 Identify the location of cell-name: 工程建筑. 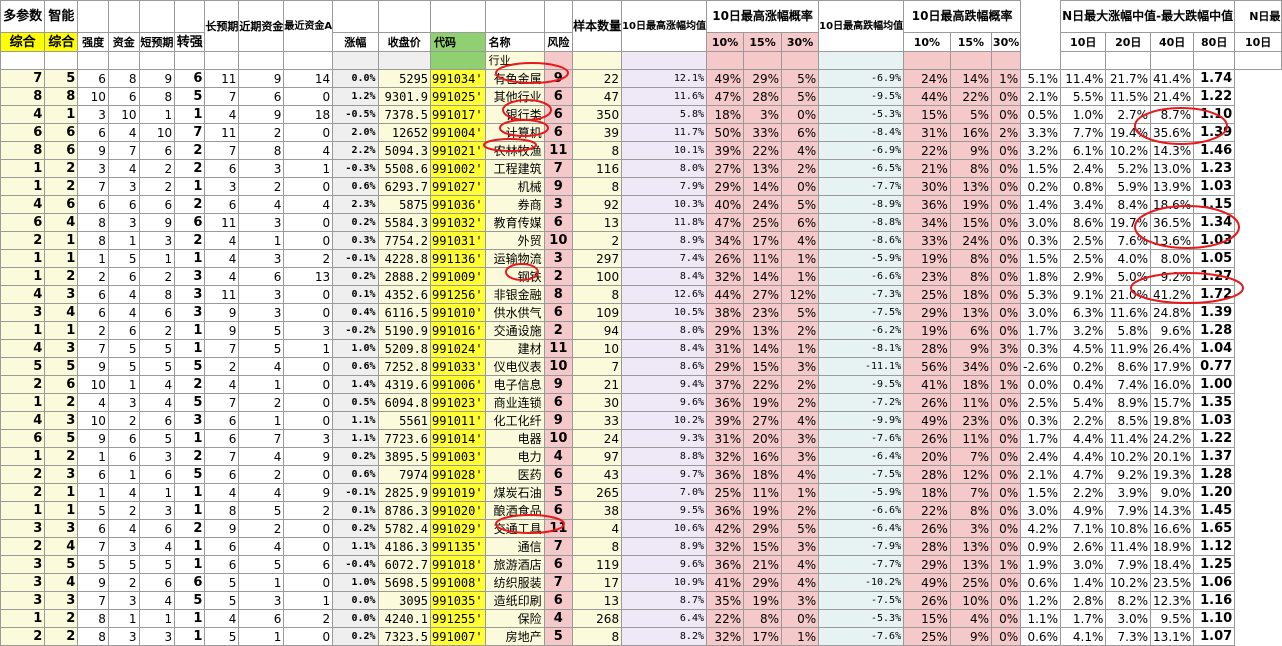
(514, 168).